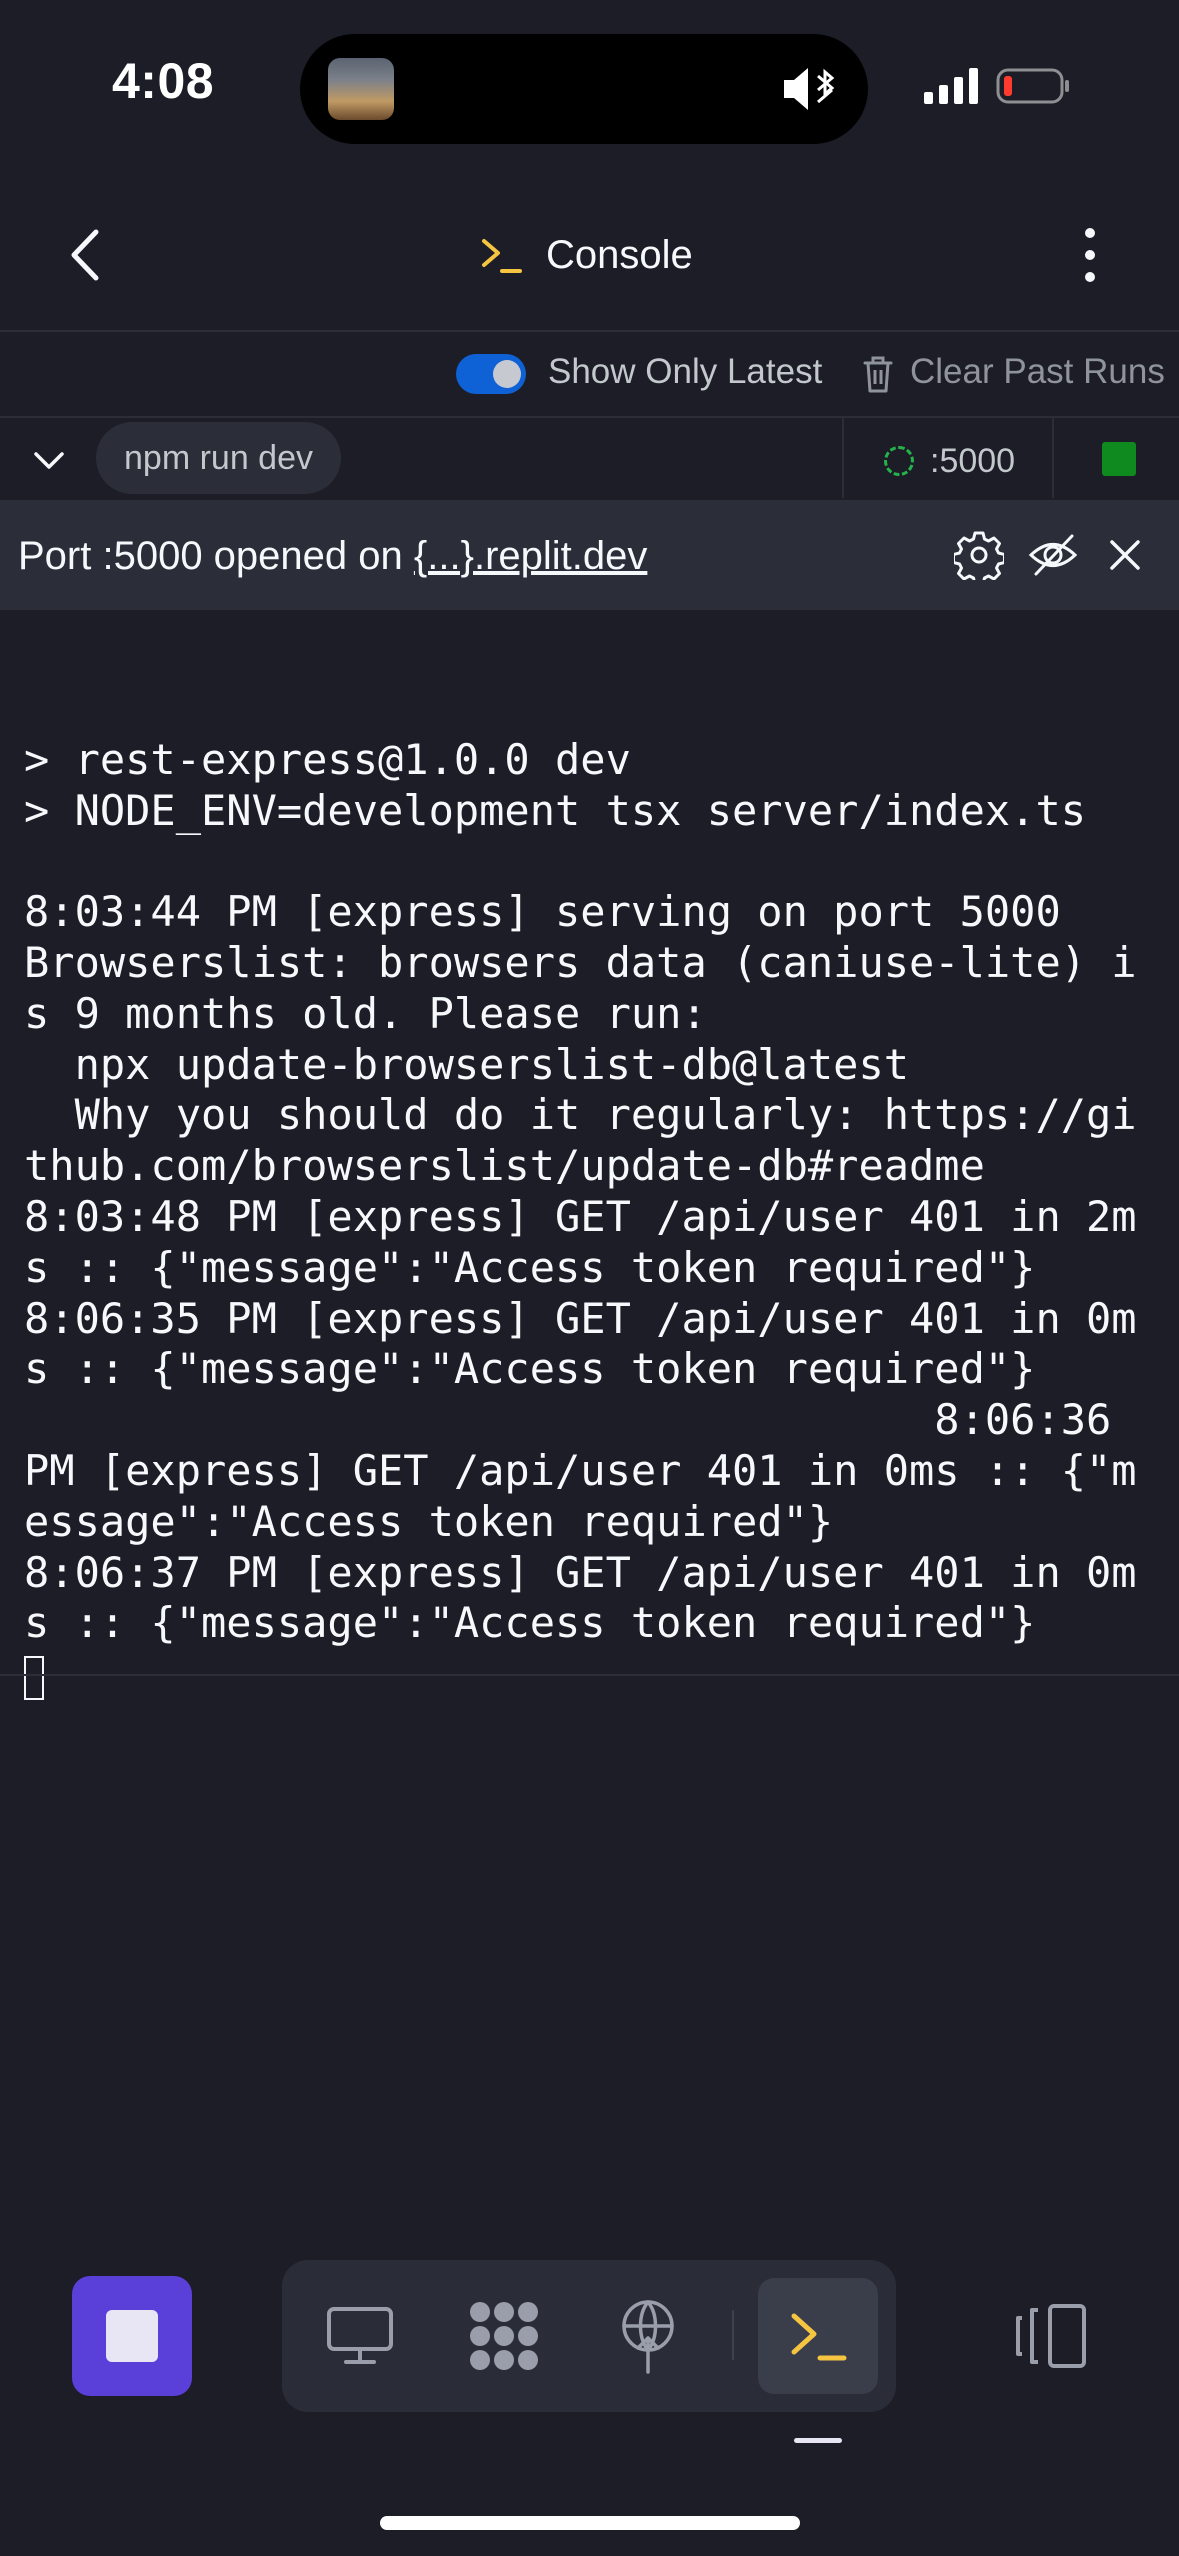  I want to click on packages-icon, so click(504, 2336).